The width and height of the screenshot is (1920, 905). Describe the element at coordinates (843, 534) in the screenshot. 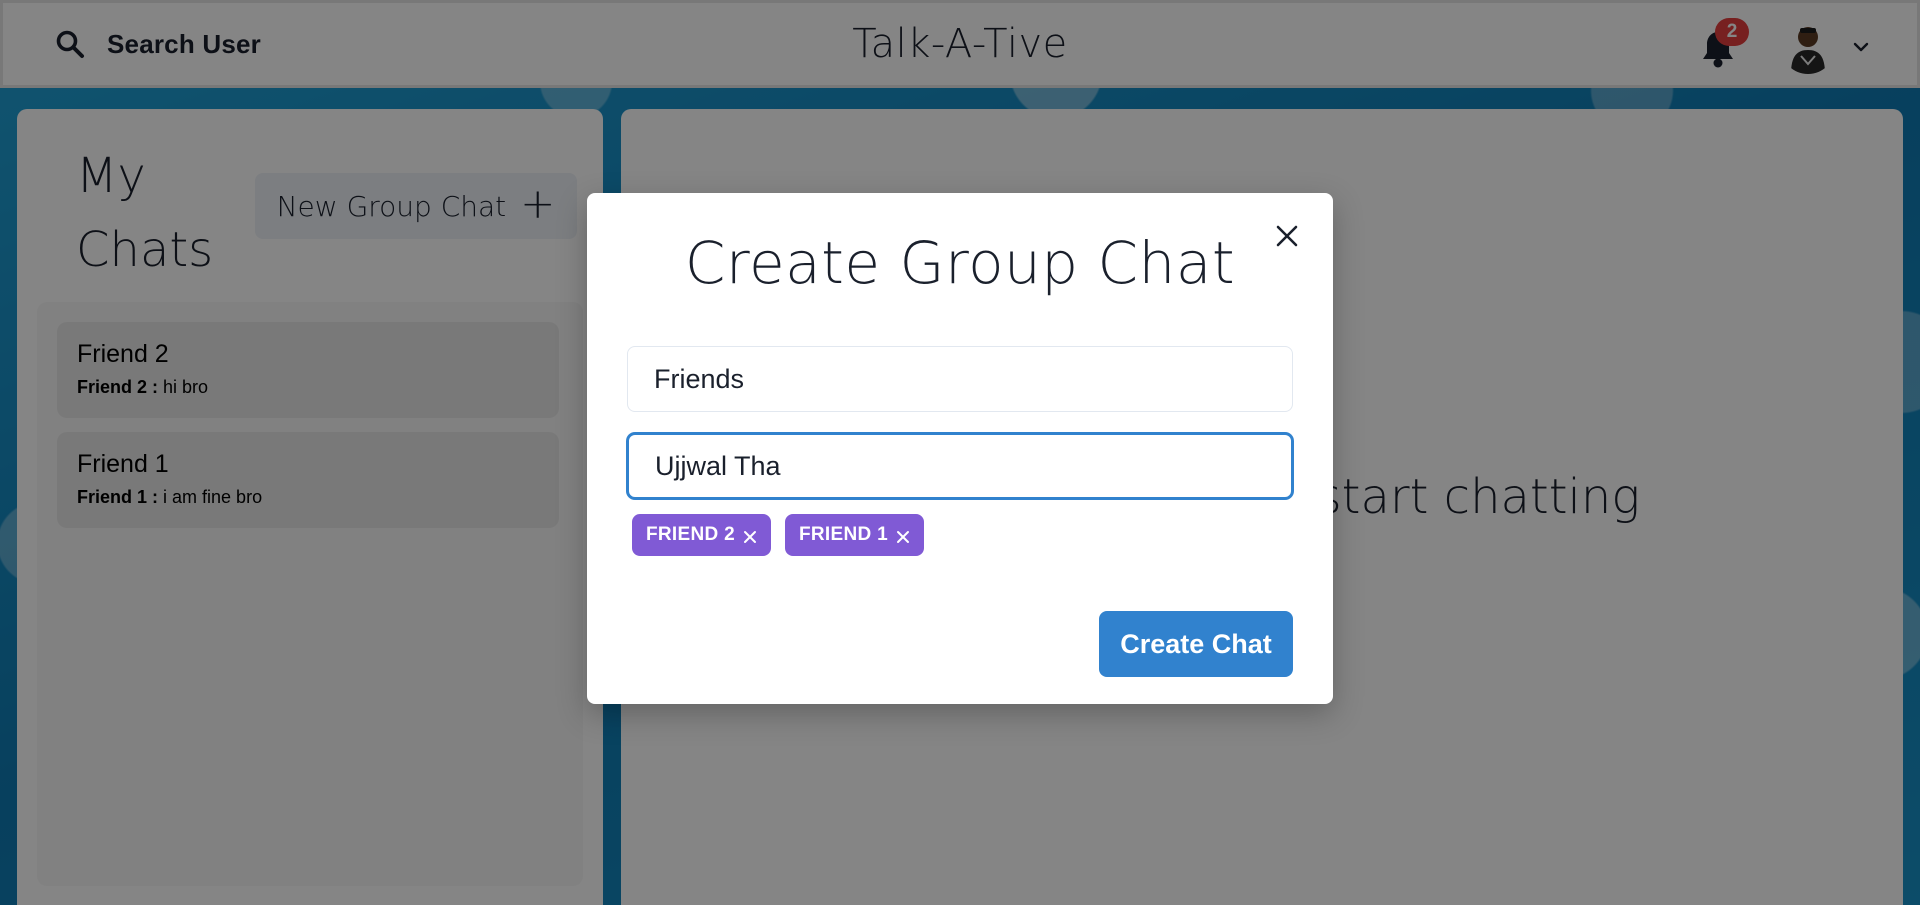

I see `user-tag-label: FRIEND 1` at that location.